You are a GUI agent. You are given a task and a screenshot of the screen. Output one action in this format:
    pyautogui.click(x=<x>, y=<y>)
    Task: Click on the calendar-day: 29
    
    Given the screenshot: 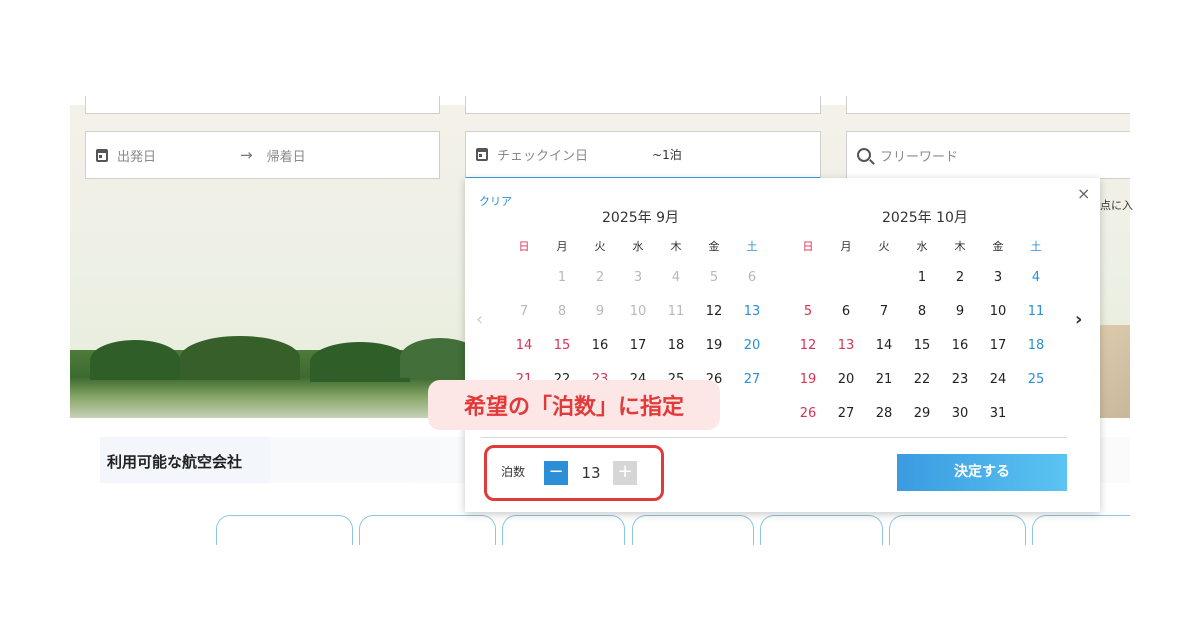 What is the action you would take?
    pyautogui.click(x=922, y=413)
    